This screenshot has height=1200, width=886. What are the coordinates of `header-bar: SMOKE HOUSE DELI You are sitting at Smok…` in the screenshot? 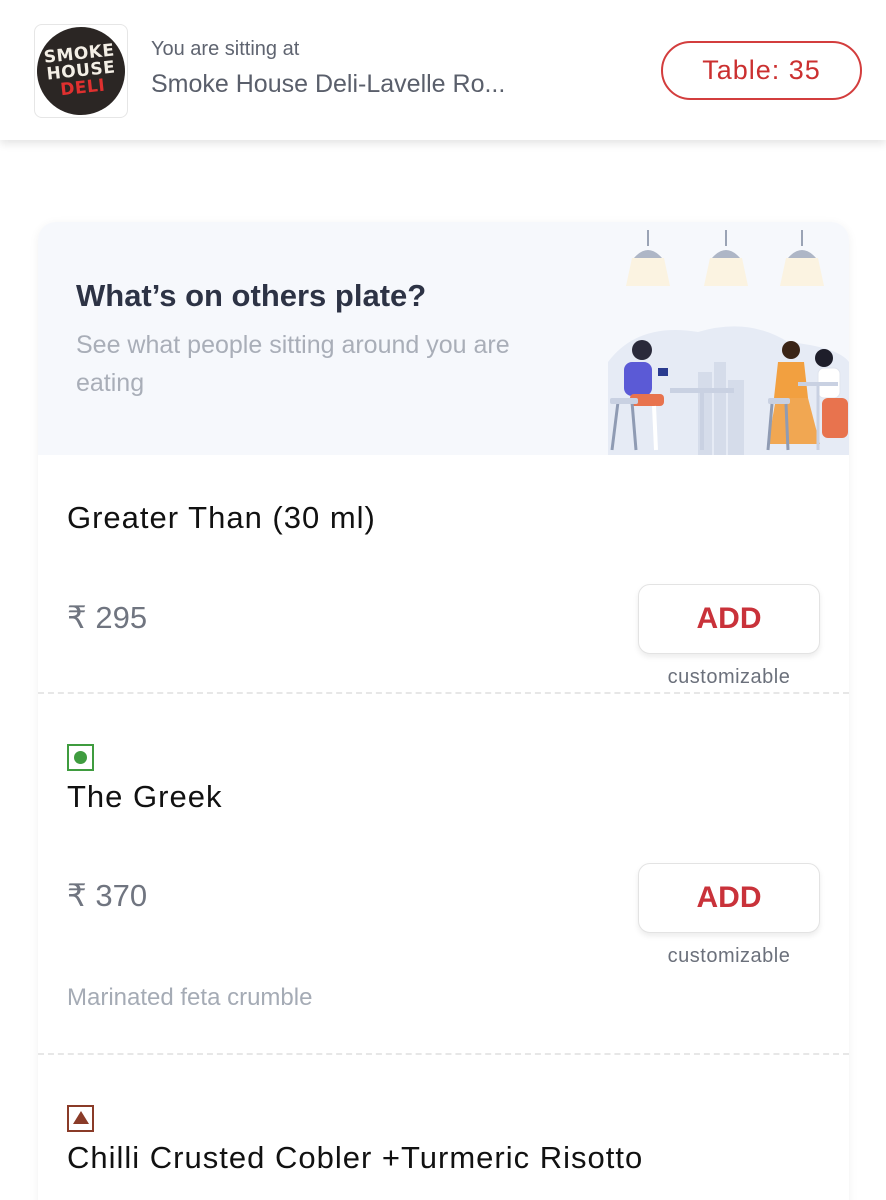 It's located at (443, 70).